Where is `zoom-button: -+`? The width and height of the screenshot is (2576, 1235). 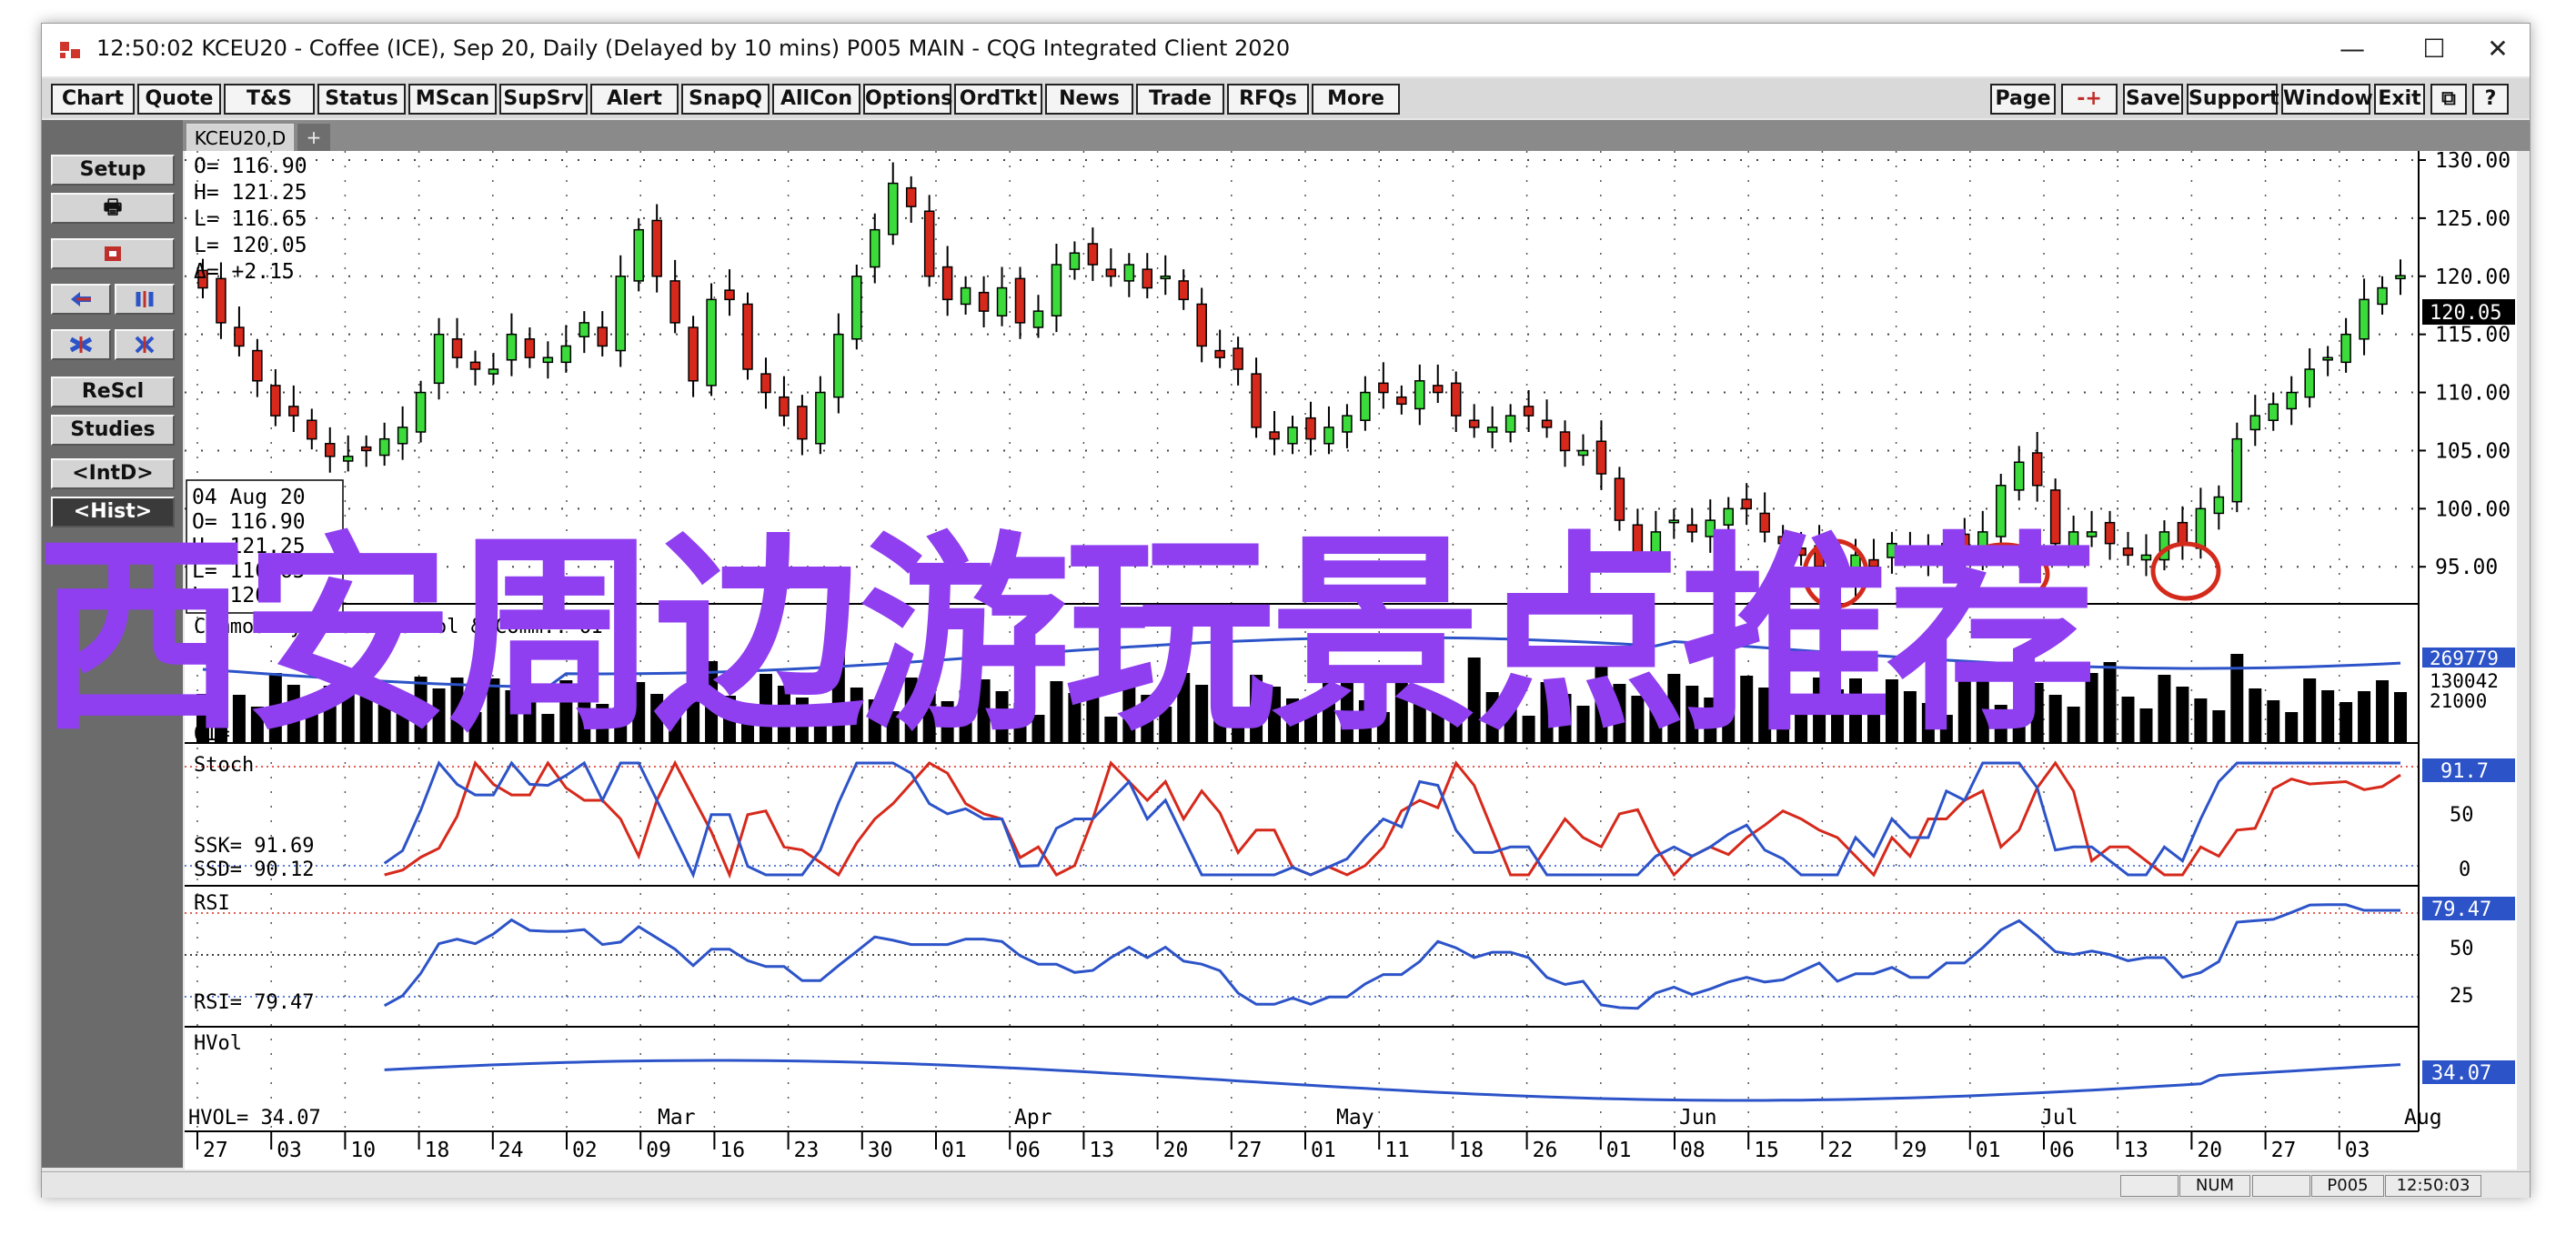
zoom-button: -+ is located at coordinates (2089, 99).